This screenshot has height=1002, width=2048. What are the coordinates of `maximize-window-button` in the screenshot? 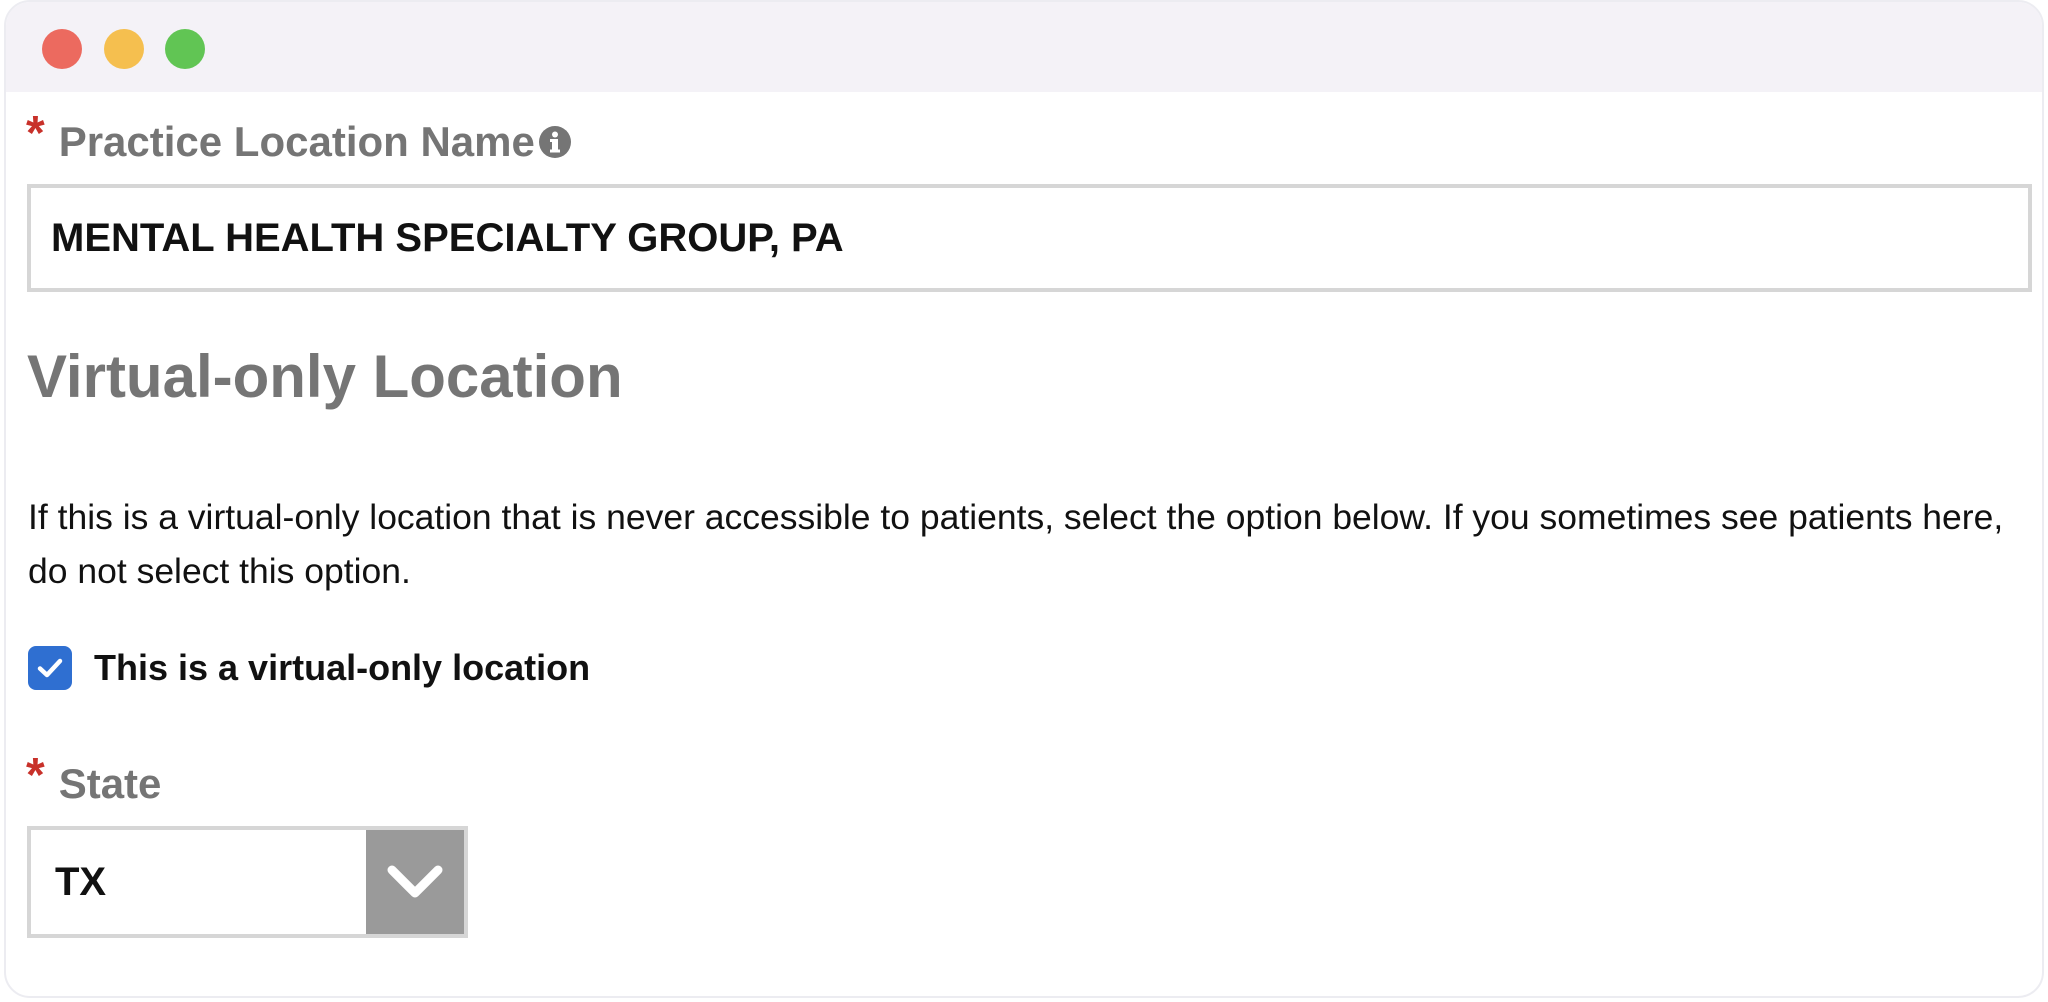 It's located at (185, 49).